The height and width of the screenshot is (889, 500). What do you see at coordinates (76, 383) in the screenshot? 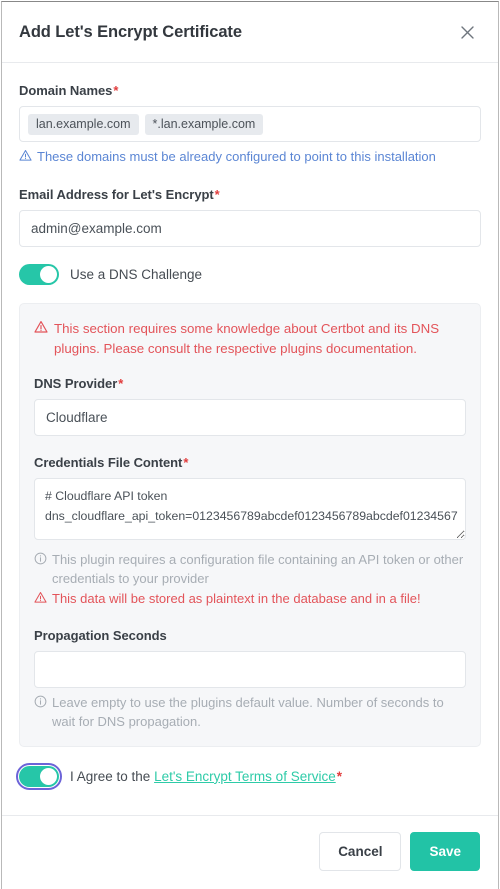
I see `dns-provider-label-text: DNS Provider` at bounding box center [76, 383].